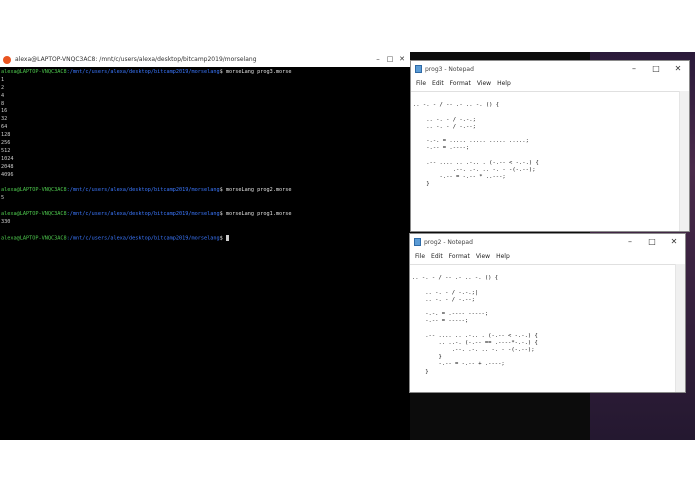 Image resolution: width=695 pixels, height=494 pixels. Describe the element at coordinates (458, 364) in the screenshot. I see `code-line: -.-- = -.-- + .----;` at that location.